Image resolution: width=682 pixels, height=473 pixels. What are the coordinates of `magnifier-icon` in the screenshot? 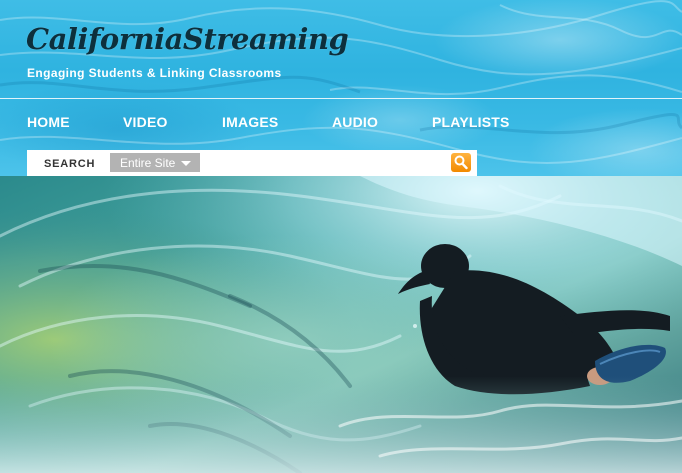 It's located at (461, 162).